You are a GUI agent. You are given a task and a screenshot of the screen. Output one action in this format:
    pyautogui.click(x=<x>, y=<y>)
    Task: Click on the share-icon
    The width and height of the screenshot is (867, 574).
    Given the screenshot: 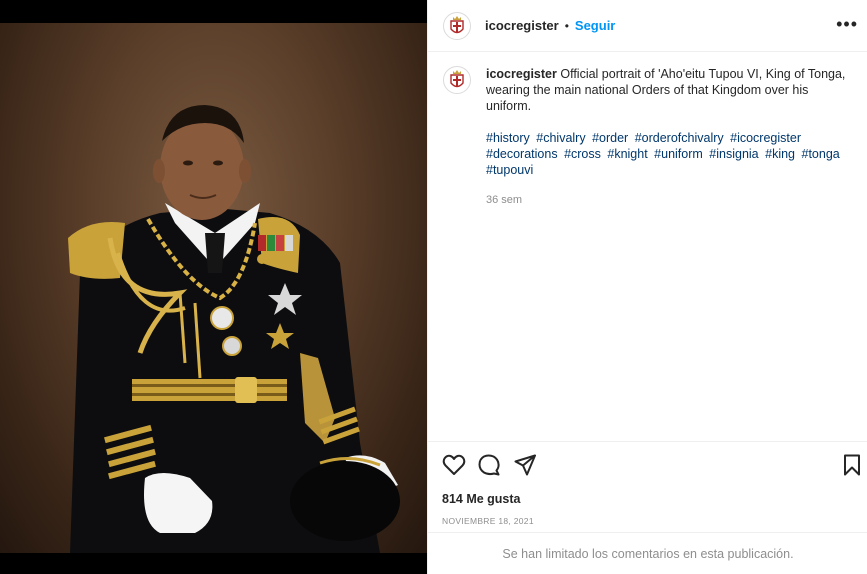 What is the action you would take?
    pyautogui.click(x=525, y=467)
    